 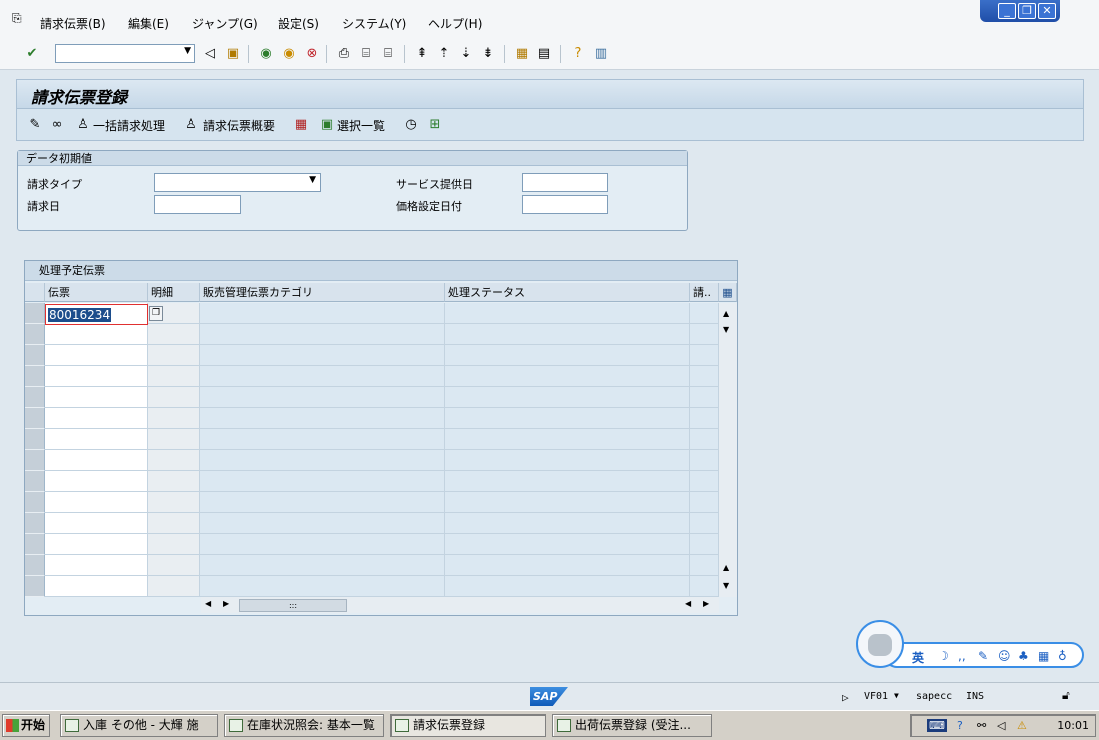 I want to click on enter-check-icon: ✔, so click(x=32, y=54).